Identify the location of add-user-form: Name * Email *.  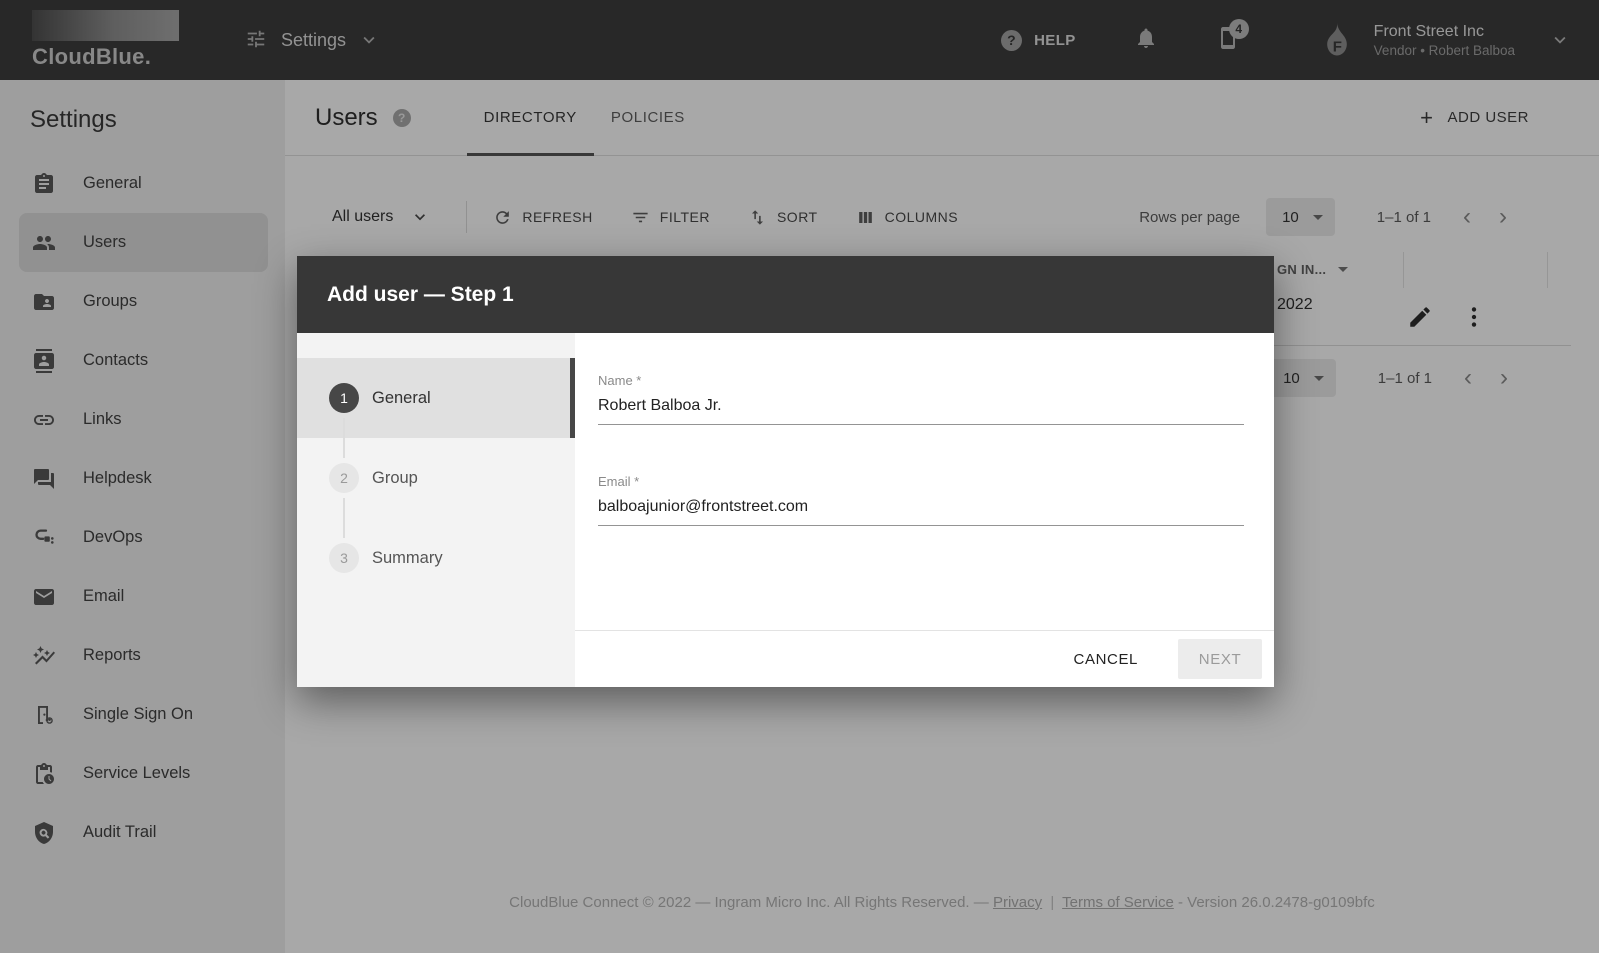
(924, 481).